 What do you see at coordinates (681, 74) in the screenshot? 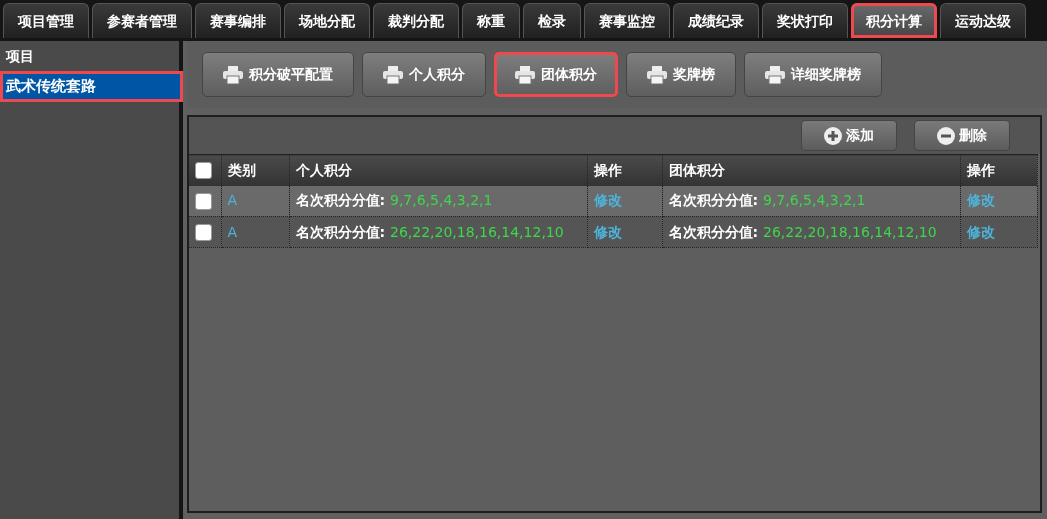
I see `print-button: 奖牌榜` at bounding box center [681, 74].